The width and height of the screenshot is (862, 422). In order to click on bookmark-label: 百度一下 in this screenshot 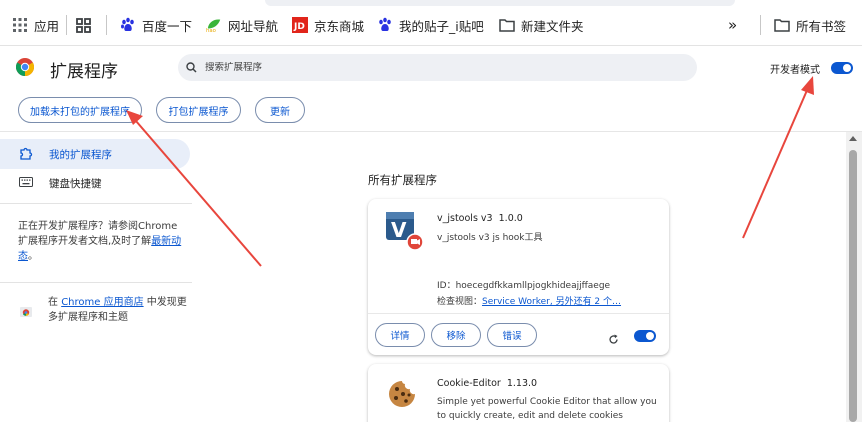, I will do `click(167, 26)`.